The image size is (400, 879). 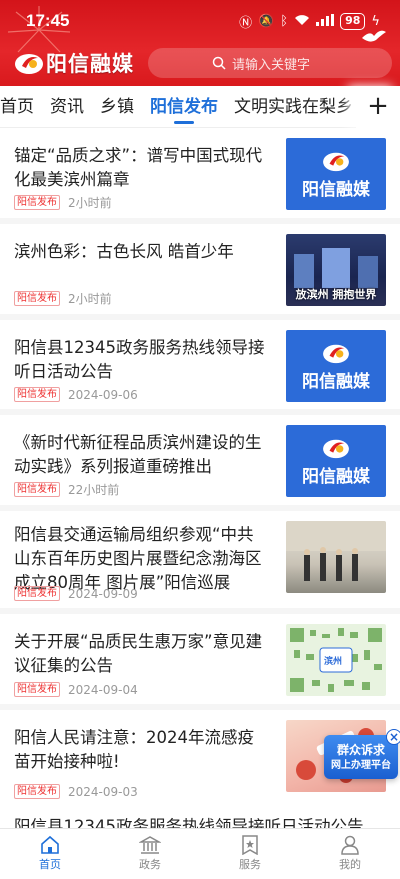 I want to click on charging-icon: ϟ, so click(x=375, y=21).